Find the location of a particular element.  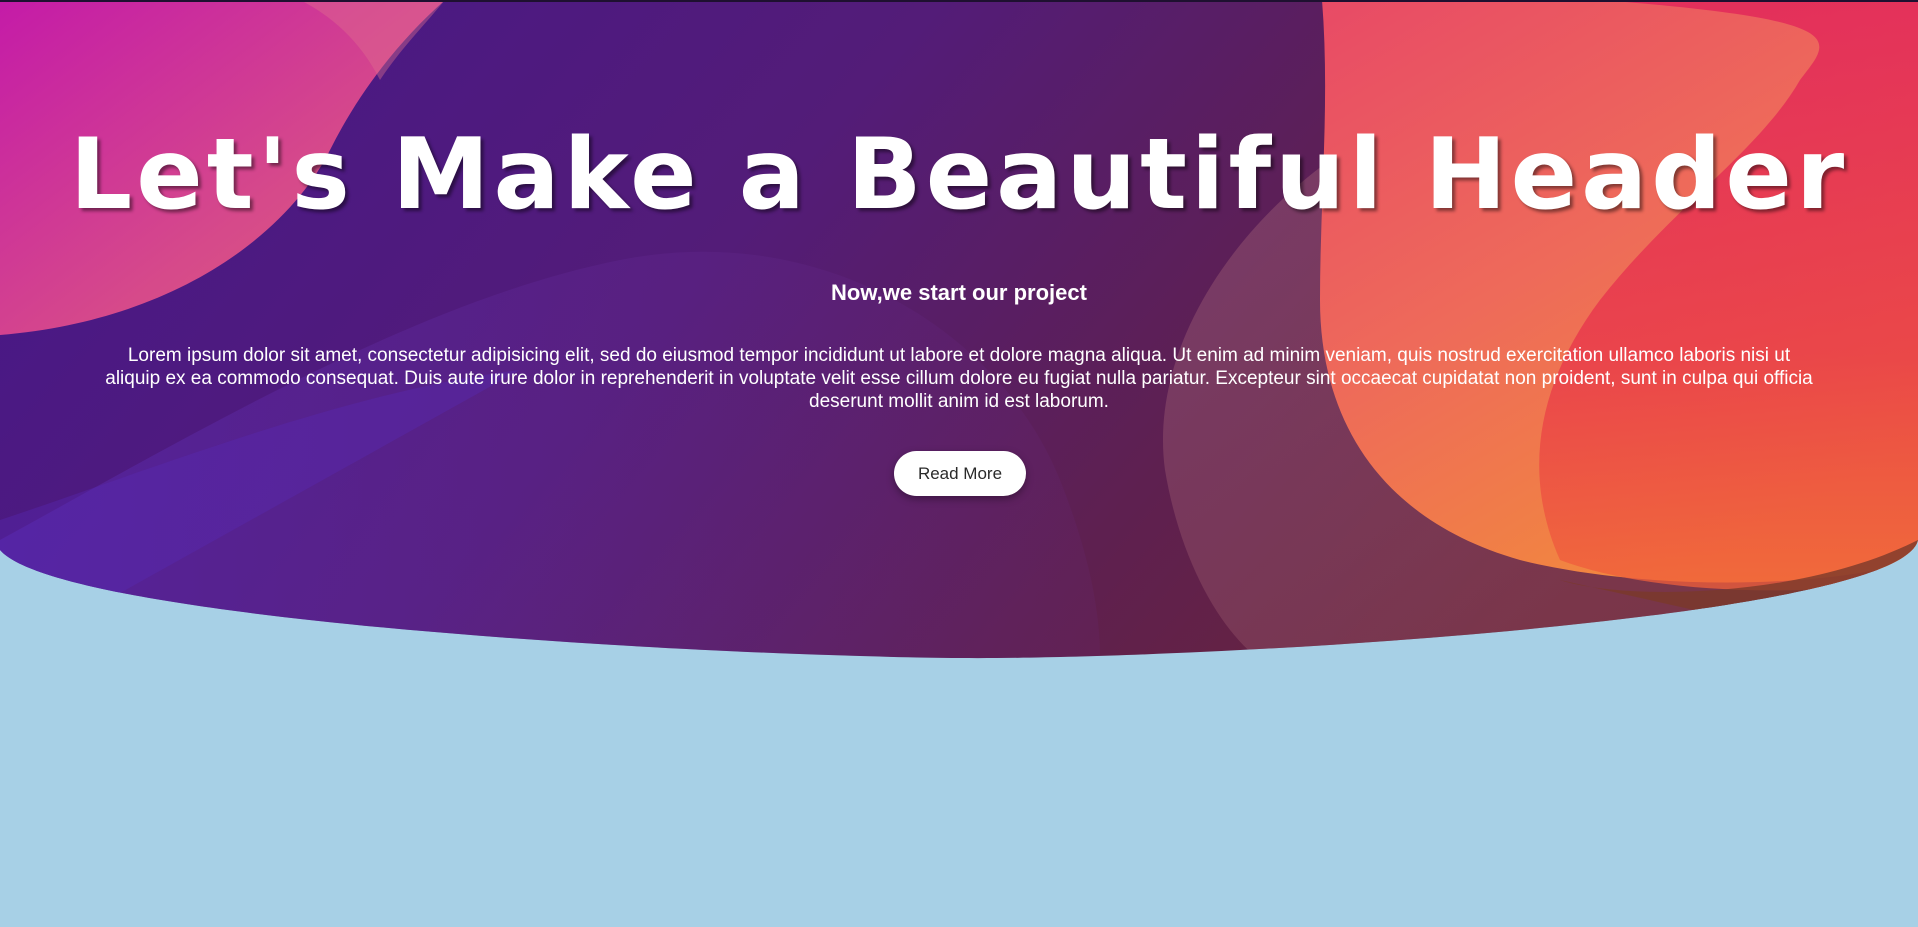

top-border is located at coordinates (959, 1).